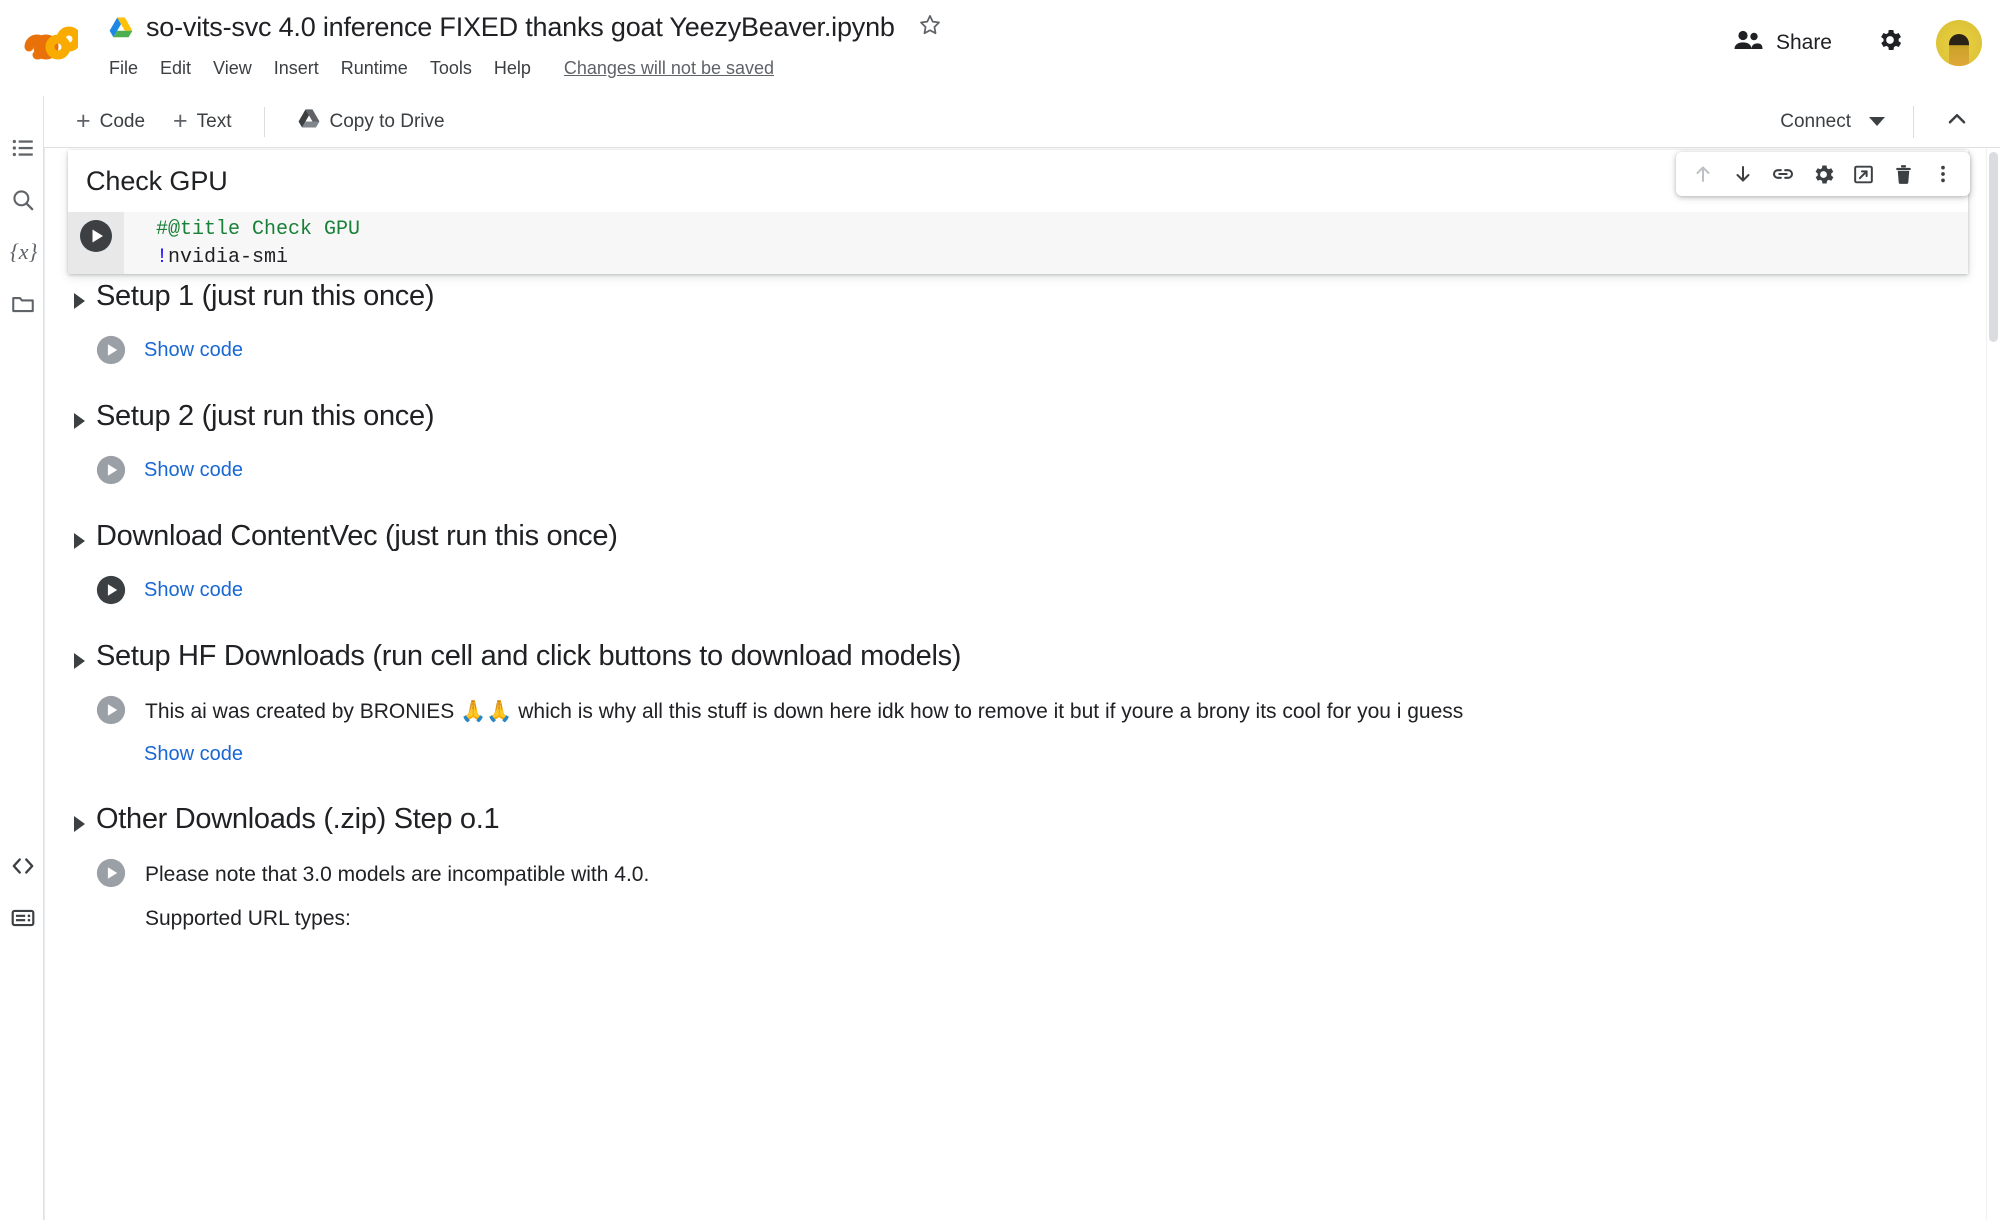 The width and height of the screenshot is (2000, 1220). What do you see at coordinates (96, 238) in the screenshot?
I see `run-cell-button` at bounding box center [96, 238].